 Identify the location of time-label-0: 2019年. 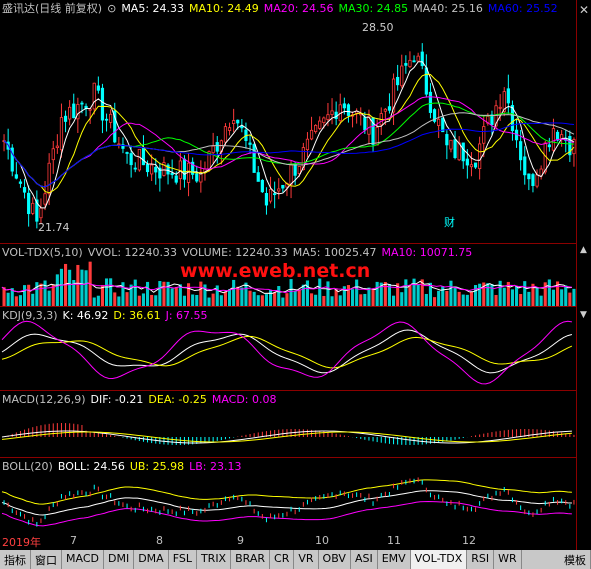
(21, 542).